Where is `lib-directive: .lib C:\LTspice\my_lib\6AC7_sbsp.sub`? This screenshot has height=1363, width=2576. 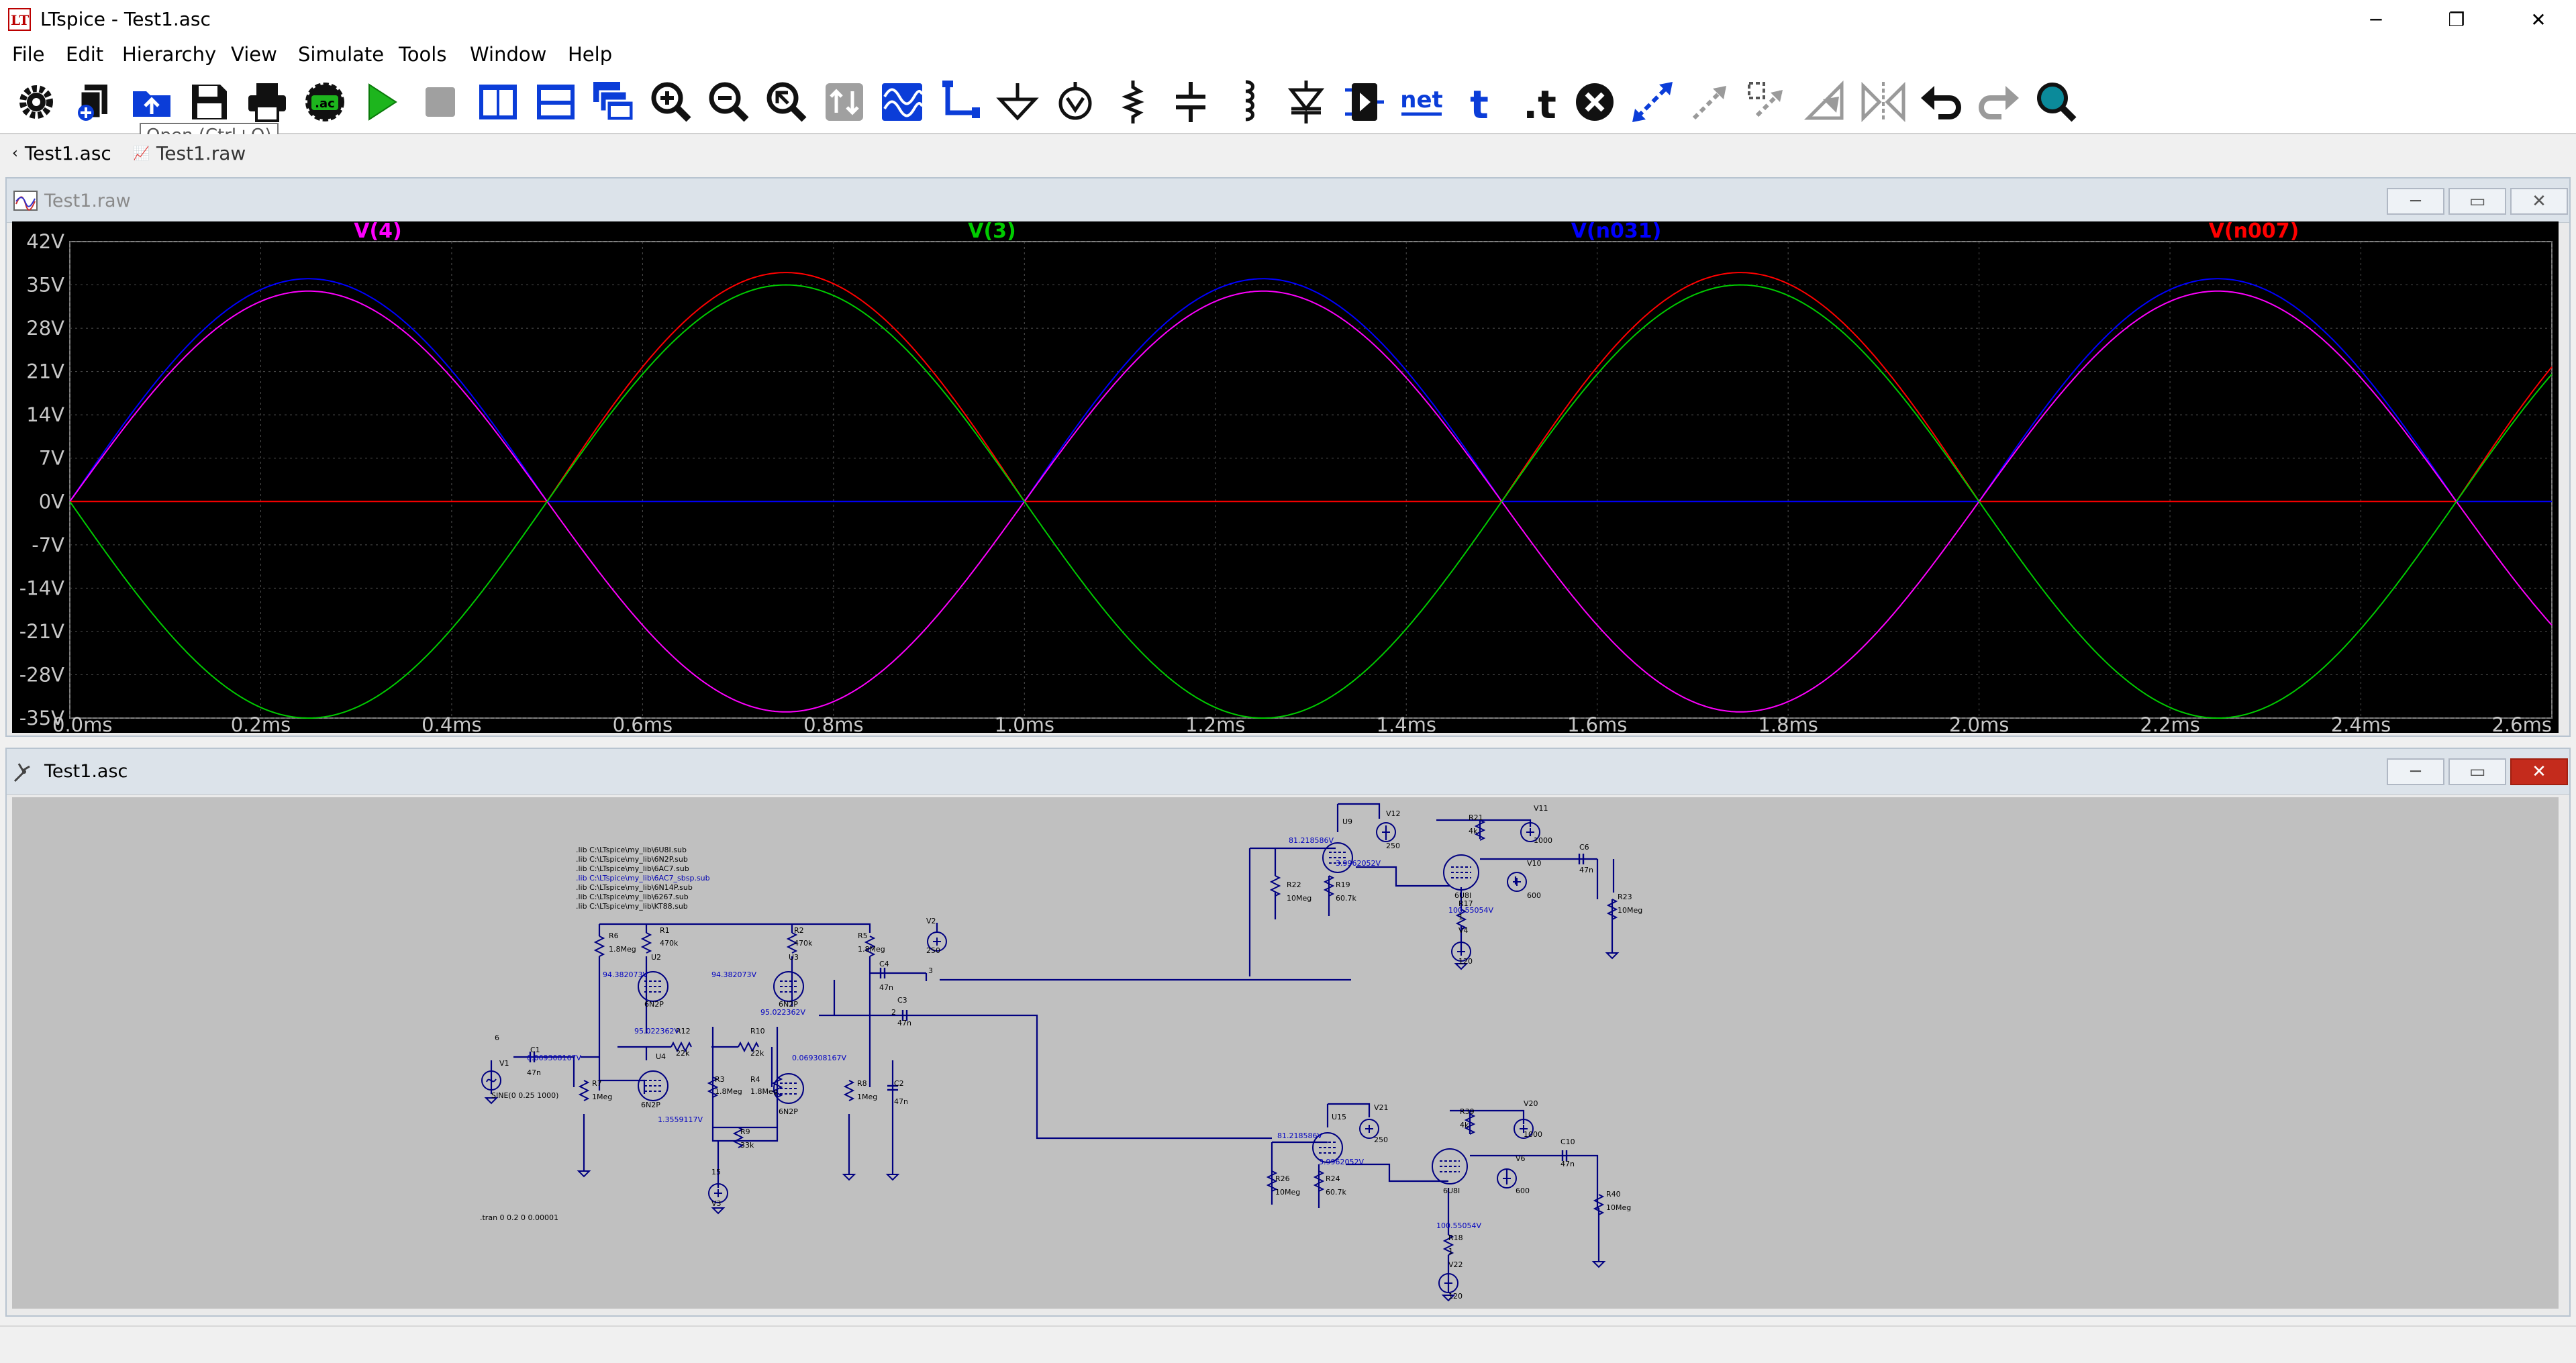 lib-directive: .lib C:\LTspice\my_lib\6AC7_sbsp.sub is located at coordinates (643, 878).